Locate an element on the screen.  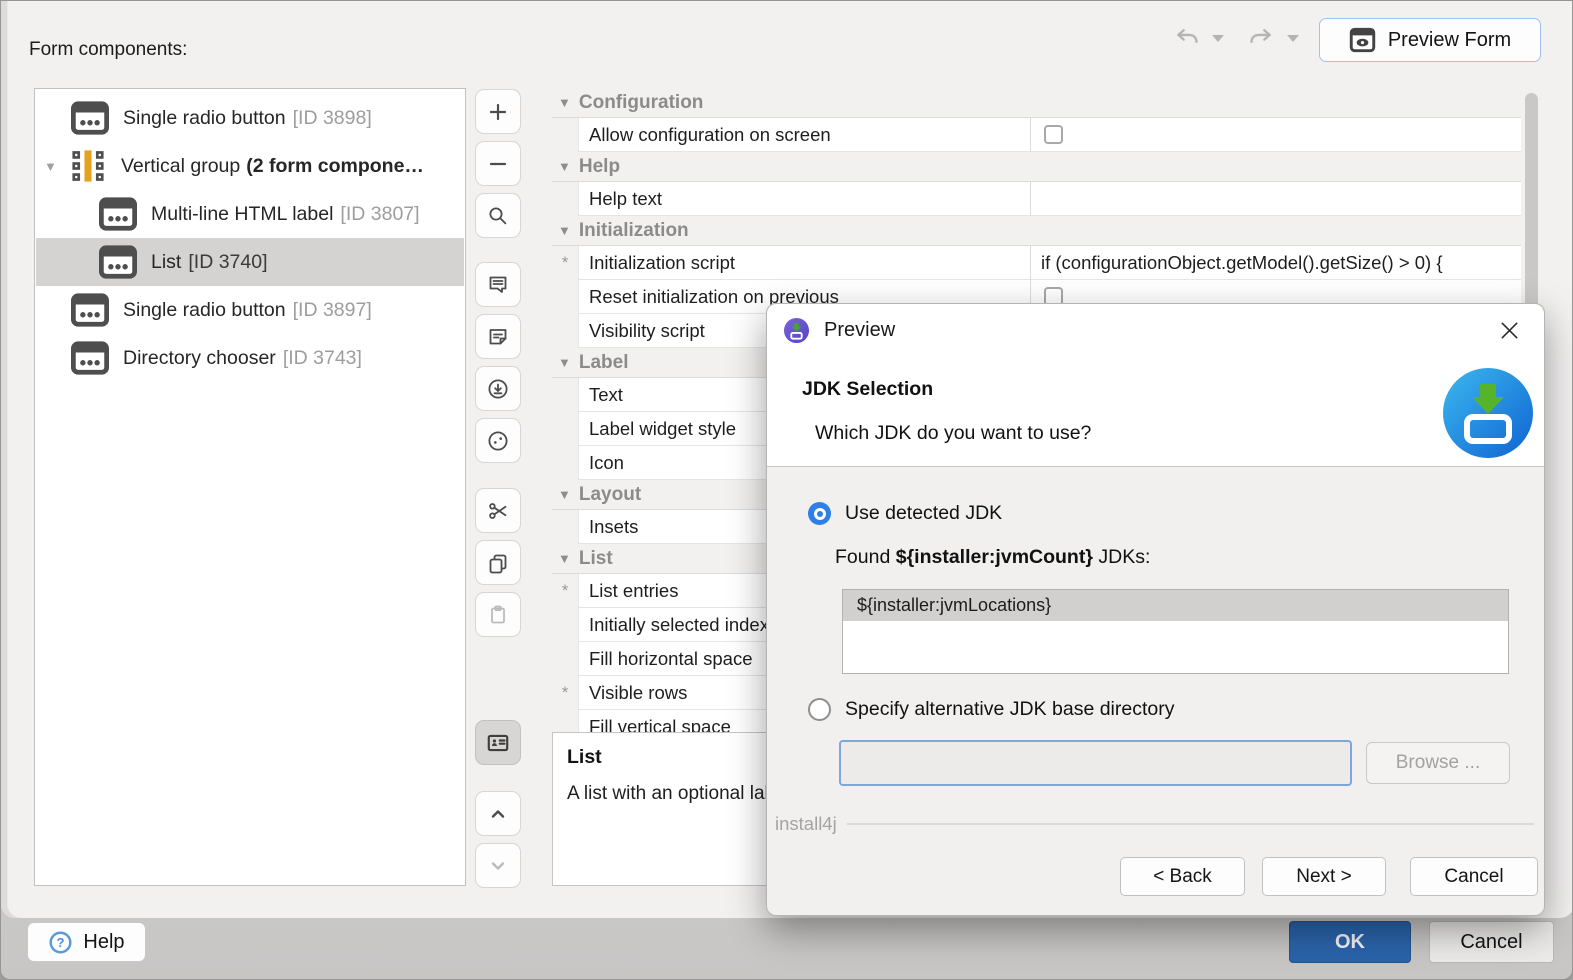
tree-item-directory-chooser: Directory chooser [ID 3743] is located at coordinates (250, 358).